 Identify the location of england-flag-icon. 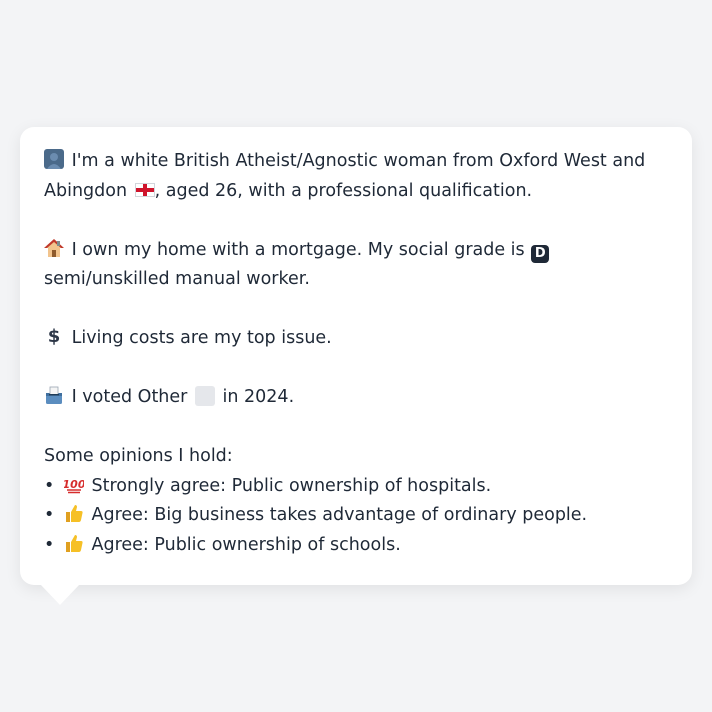
(144, 189).